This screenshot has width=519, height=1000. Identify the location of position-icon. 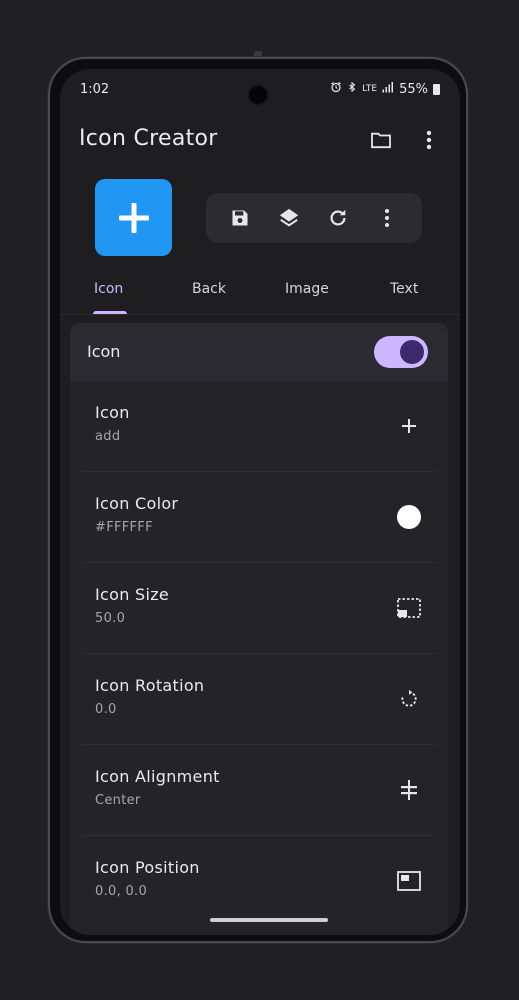
(409, 881).